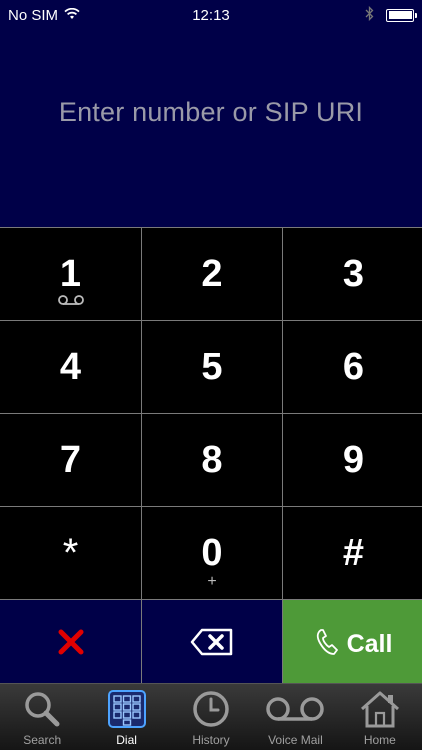  I want to click on key-digit: *, so click(70, 553).